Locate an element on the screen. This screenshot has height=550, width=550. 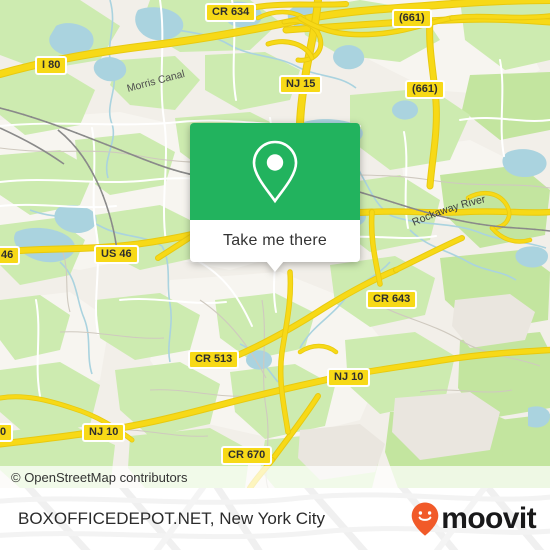
footer-bar: BOXOFFICEDEPOT.NET, New York City moovit is located at coordinates (275, 519).